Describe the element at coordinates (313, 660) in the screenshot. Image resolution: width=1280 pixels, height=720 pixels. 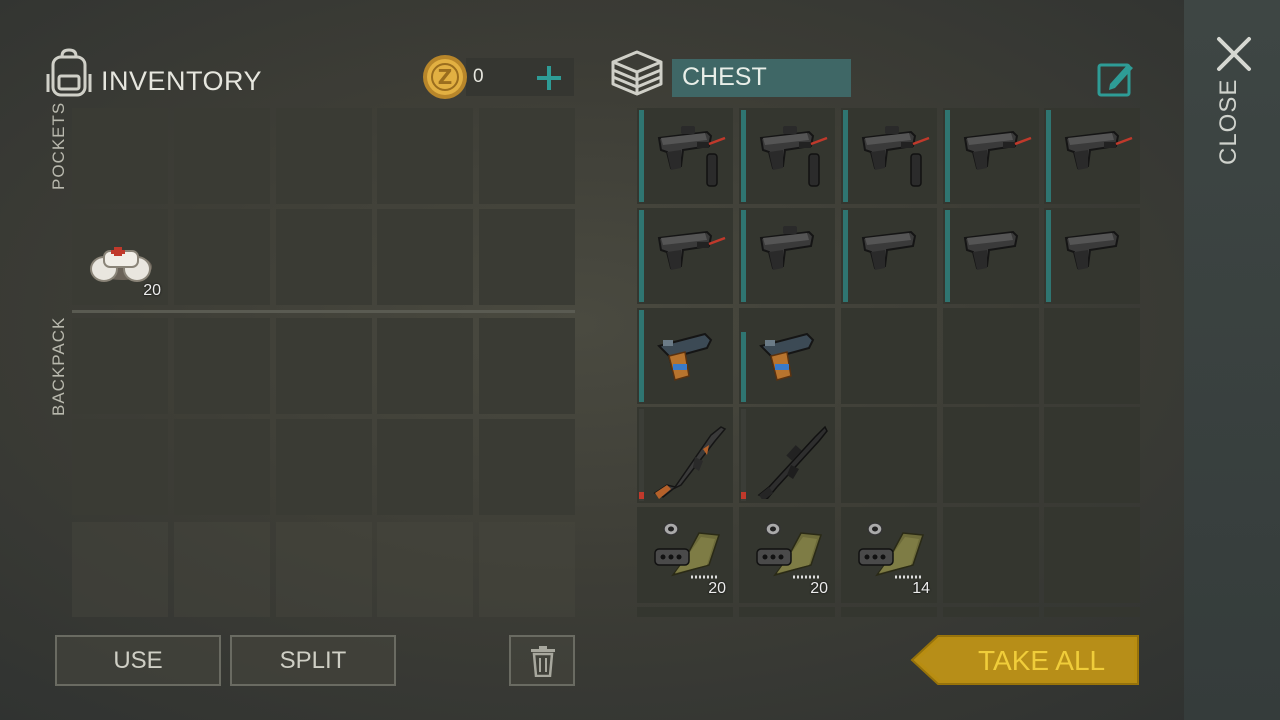
I see `split-button: SPLIT` at that location.